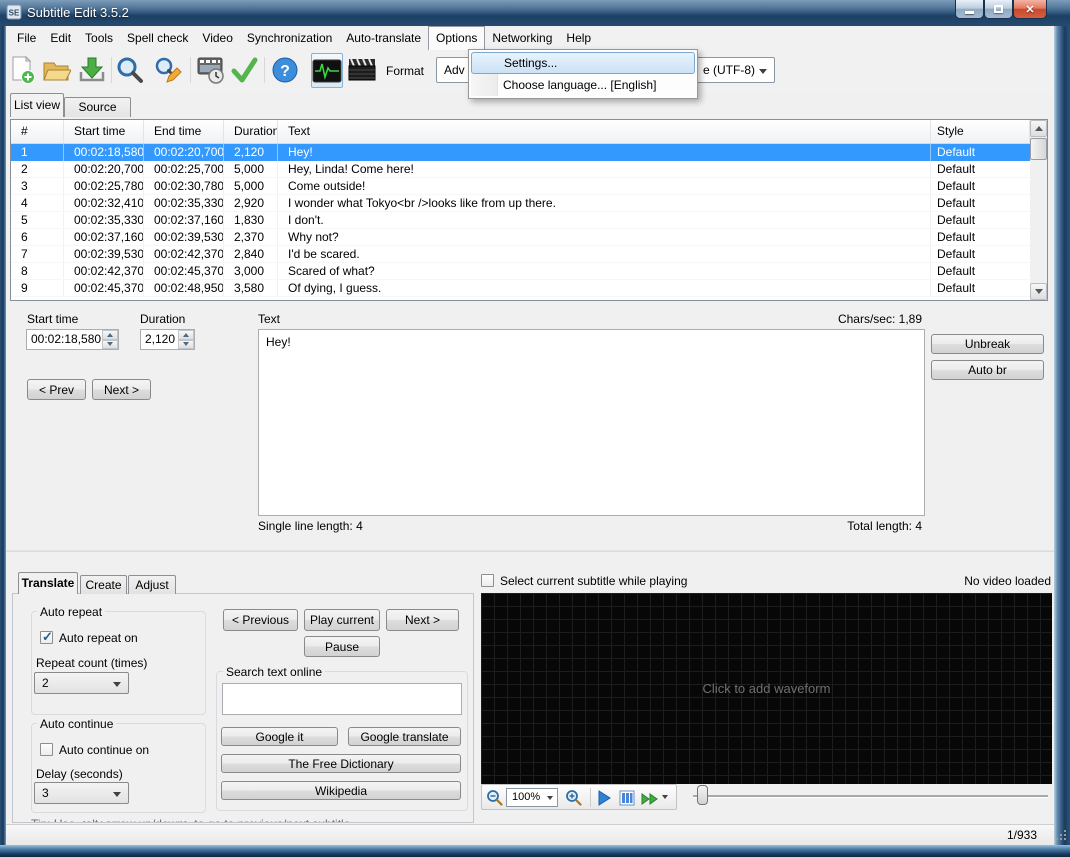 The image size is (1070, 857). What do you see at coordinates (97, 115) in the screenshot?
I see `tab-source-view: Source view` at bounding box center [97, 115].